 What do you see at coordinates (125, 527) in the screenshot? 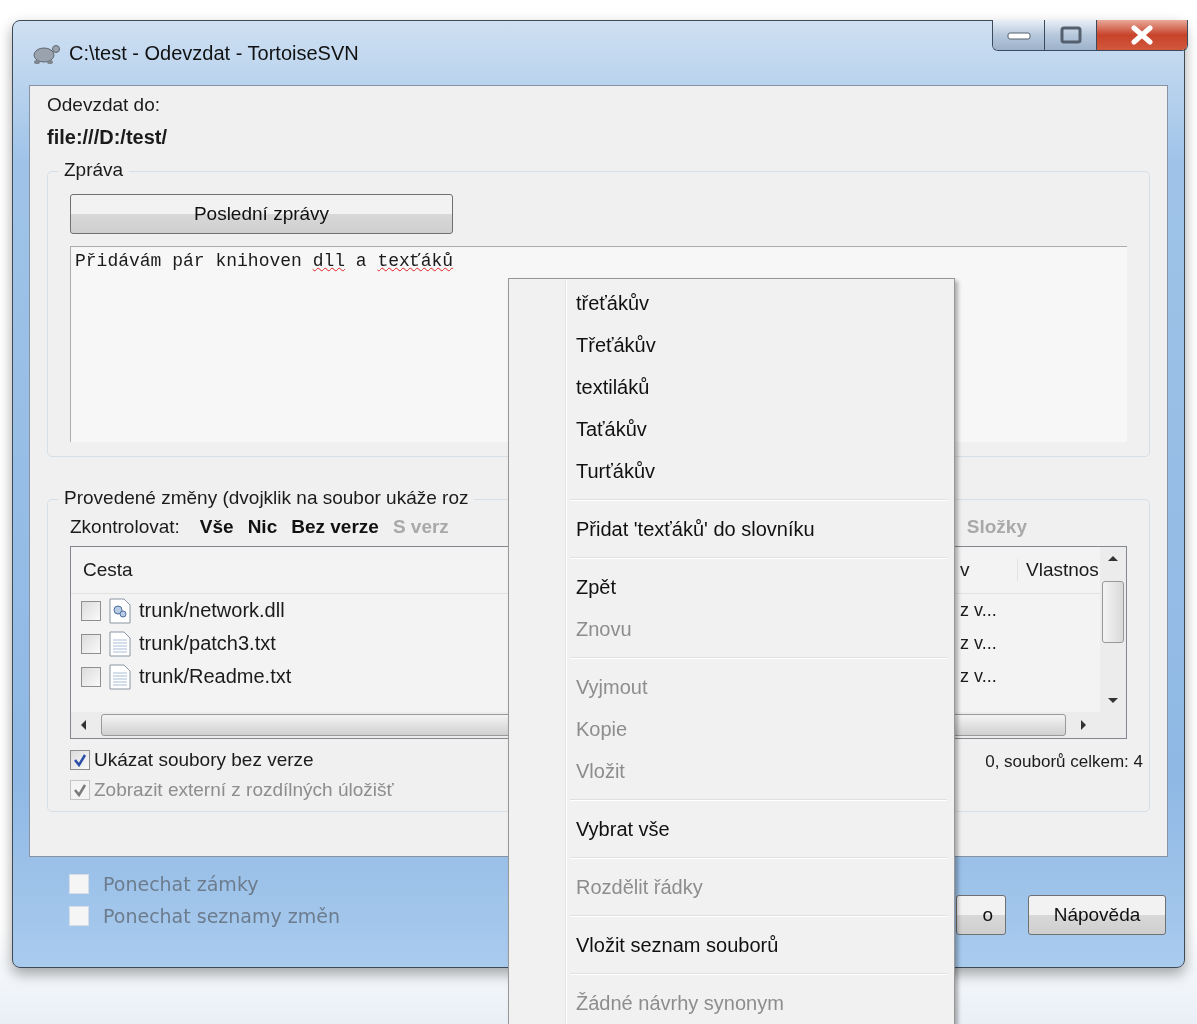
I see `check-label: Zkontrolovat:` at bounding box center [125, 527].